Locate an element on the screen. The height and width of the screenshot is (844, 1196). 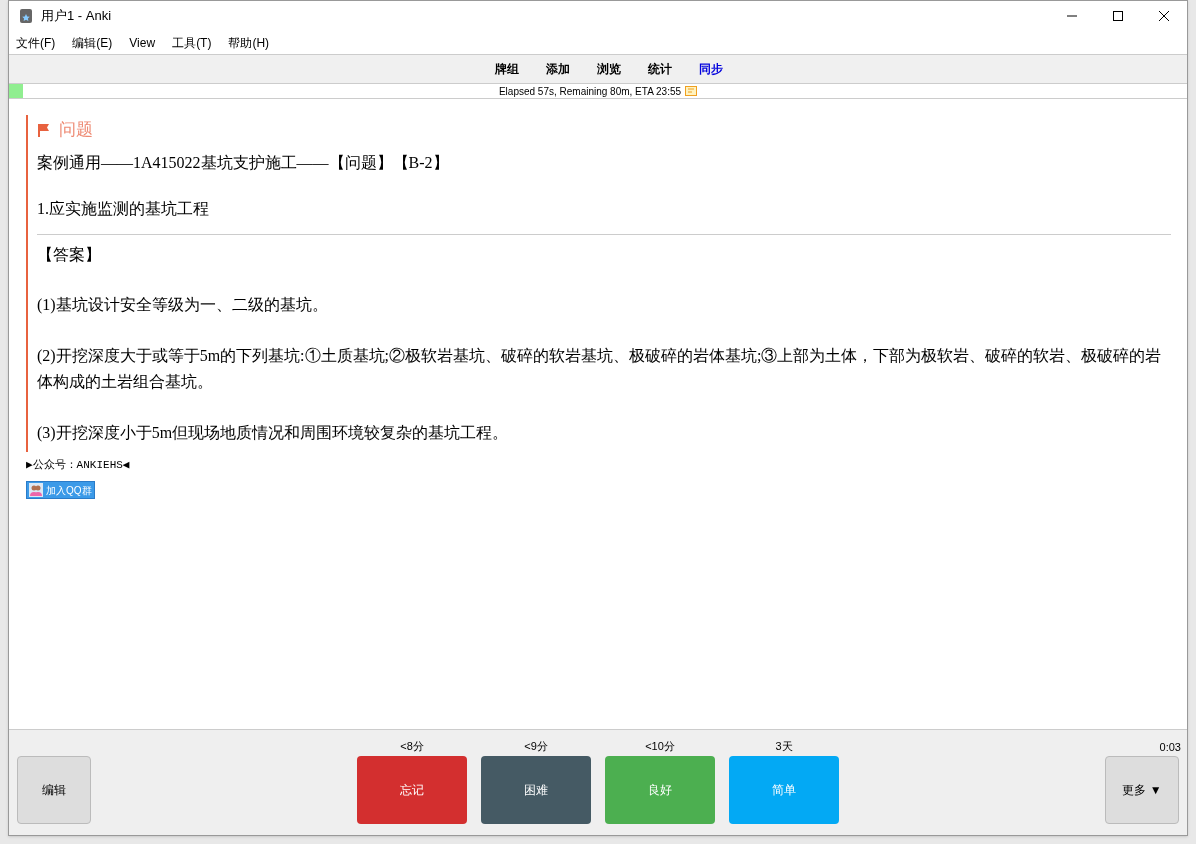
answer-button: 困难 is located at coordinates (536, 790).